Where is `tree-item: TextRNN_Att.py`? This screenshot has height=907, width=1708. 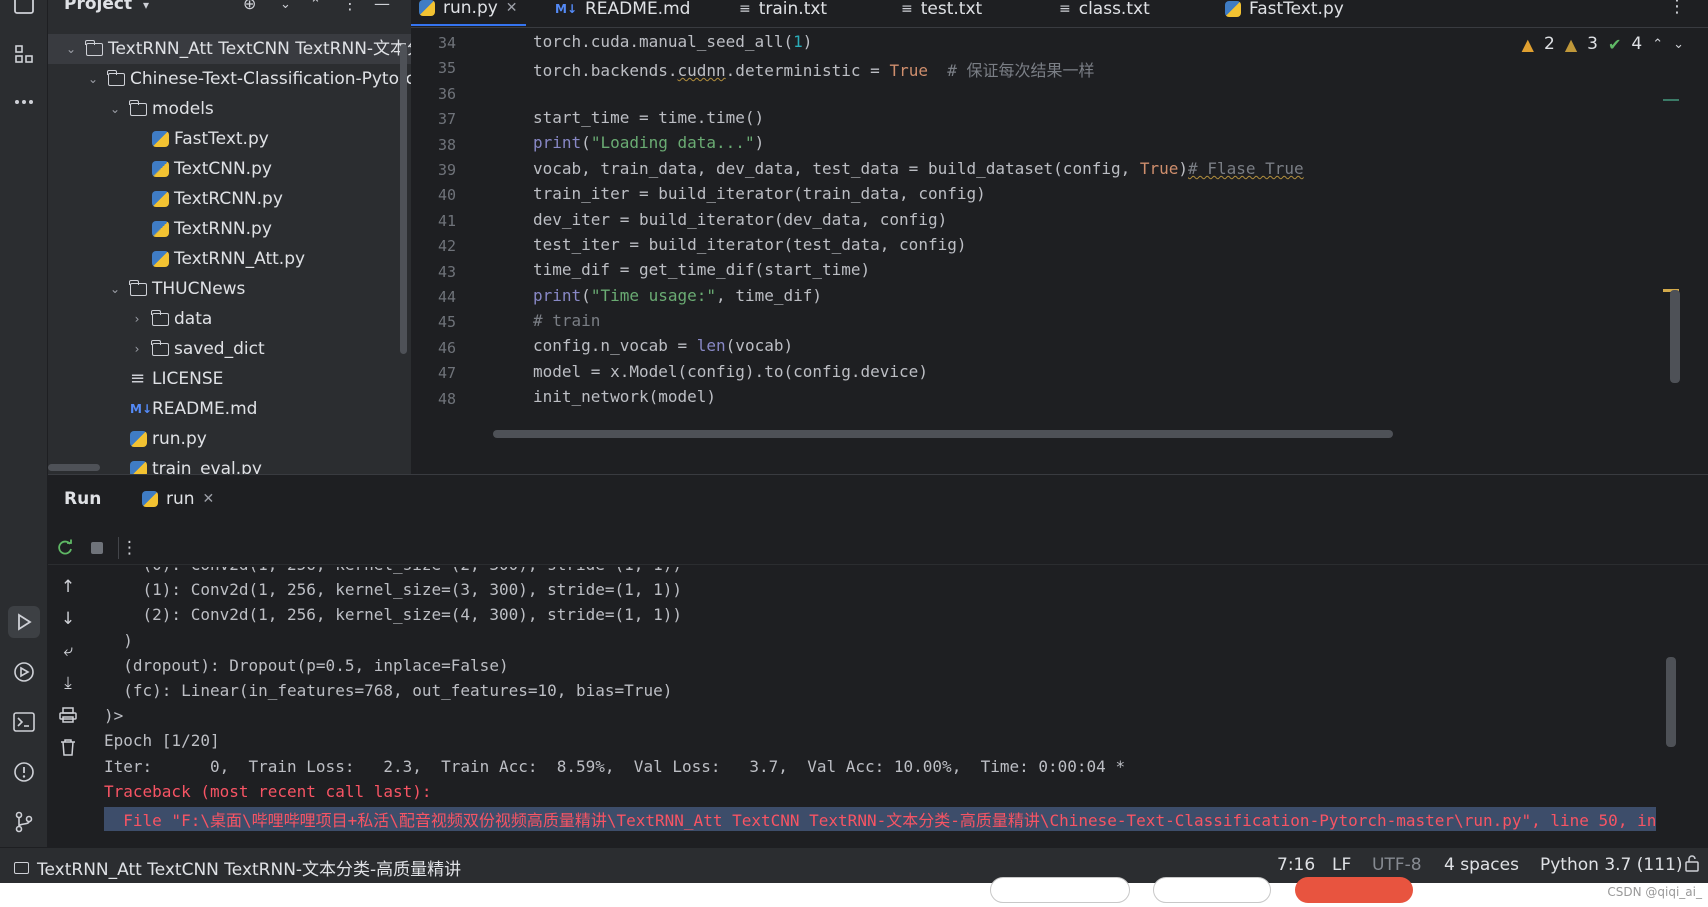
tree-item: TextRNN_Att.py is located at coordinates (229, 259).